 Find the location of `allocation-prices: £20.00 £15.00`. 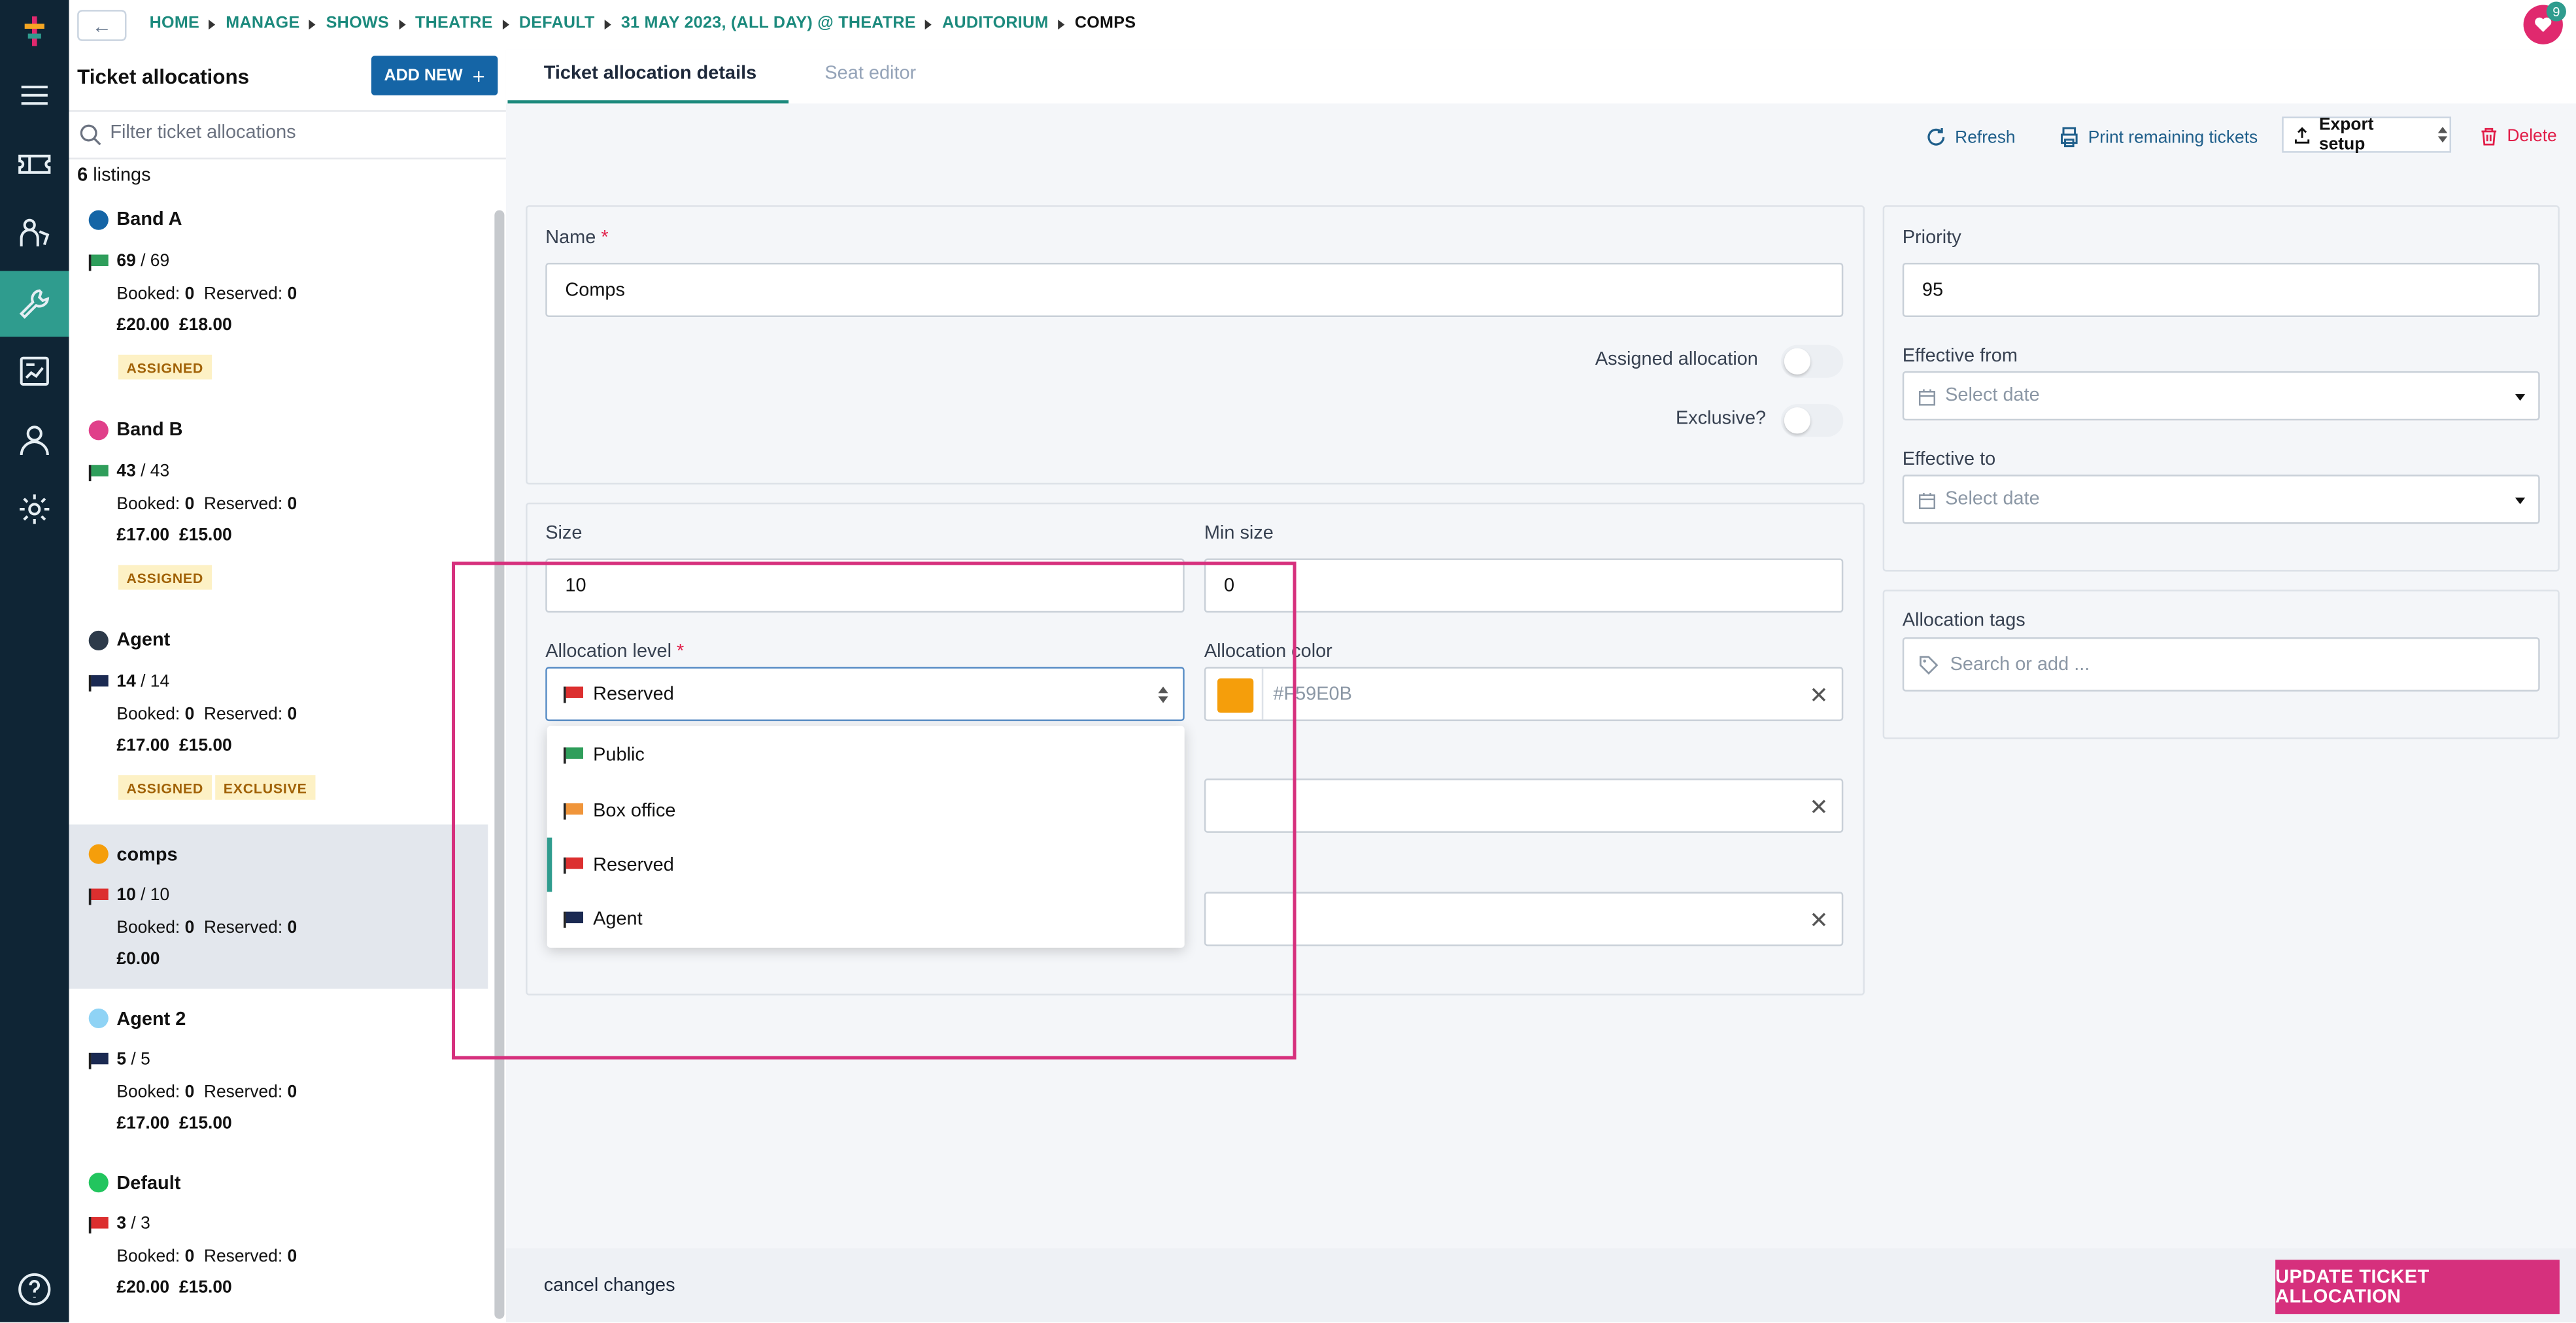

allocation-prices: £20.00 £15.00 is located at coordinates (174, 1287).